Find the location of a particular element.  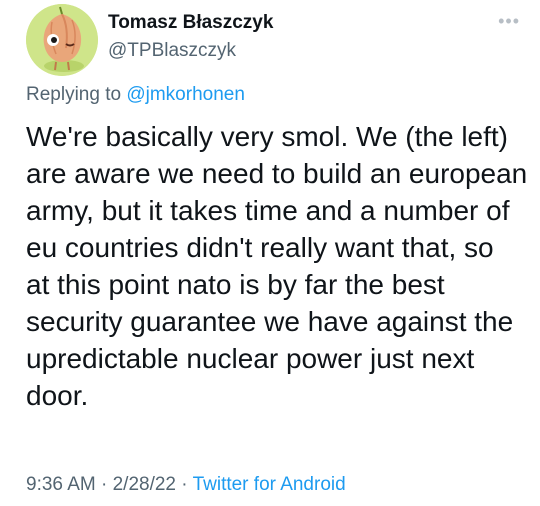

tweet-source-link: Twitter for Android is located at coordinates (269, 484).